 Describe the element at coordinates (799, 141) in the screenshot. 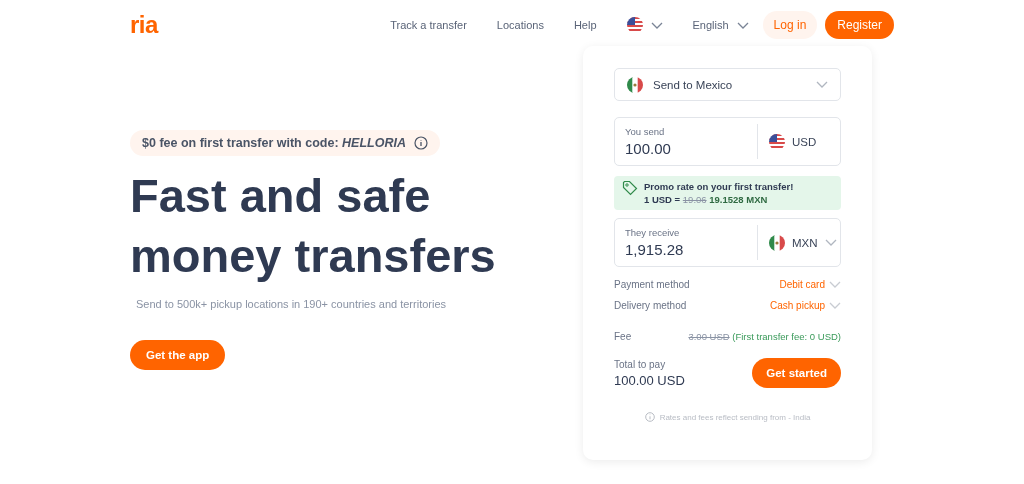

I see `currency-selector: USD` at that location.